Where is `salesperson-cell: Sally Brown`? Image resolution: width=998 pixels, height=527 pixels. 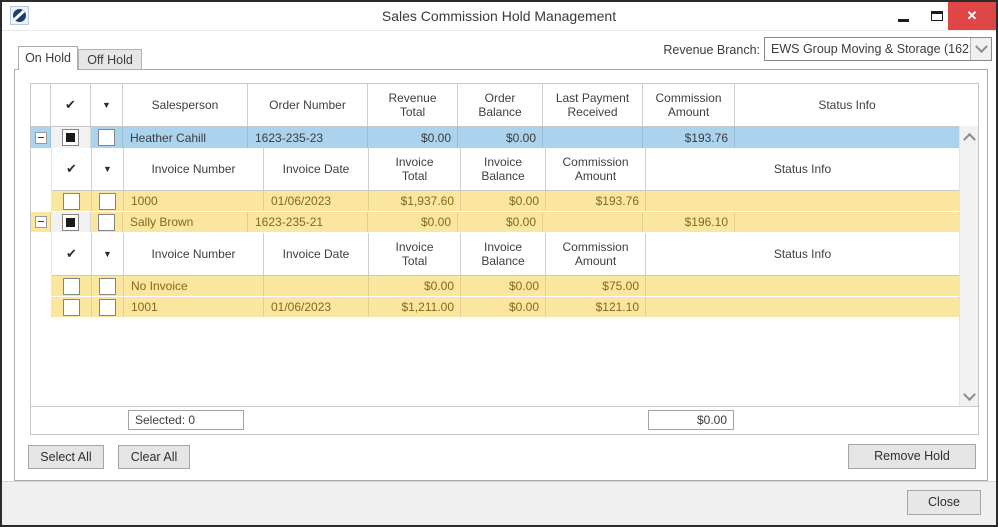
salesperson-cell: Sally Brown is located at coordinates (185, 222).